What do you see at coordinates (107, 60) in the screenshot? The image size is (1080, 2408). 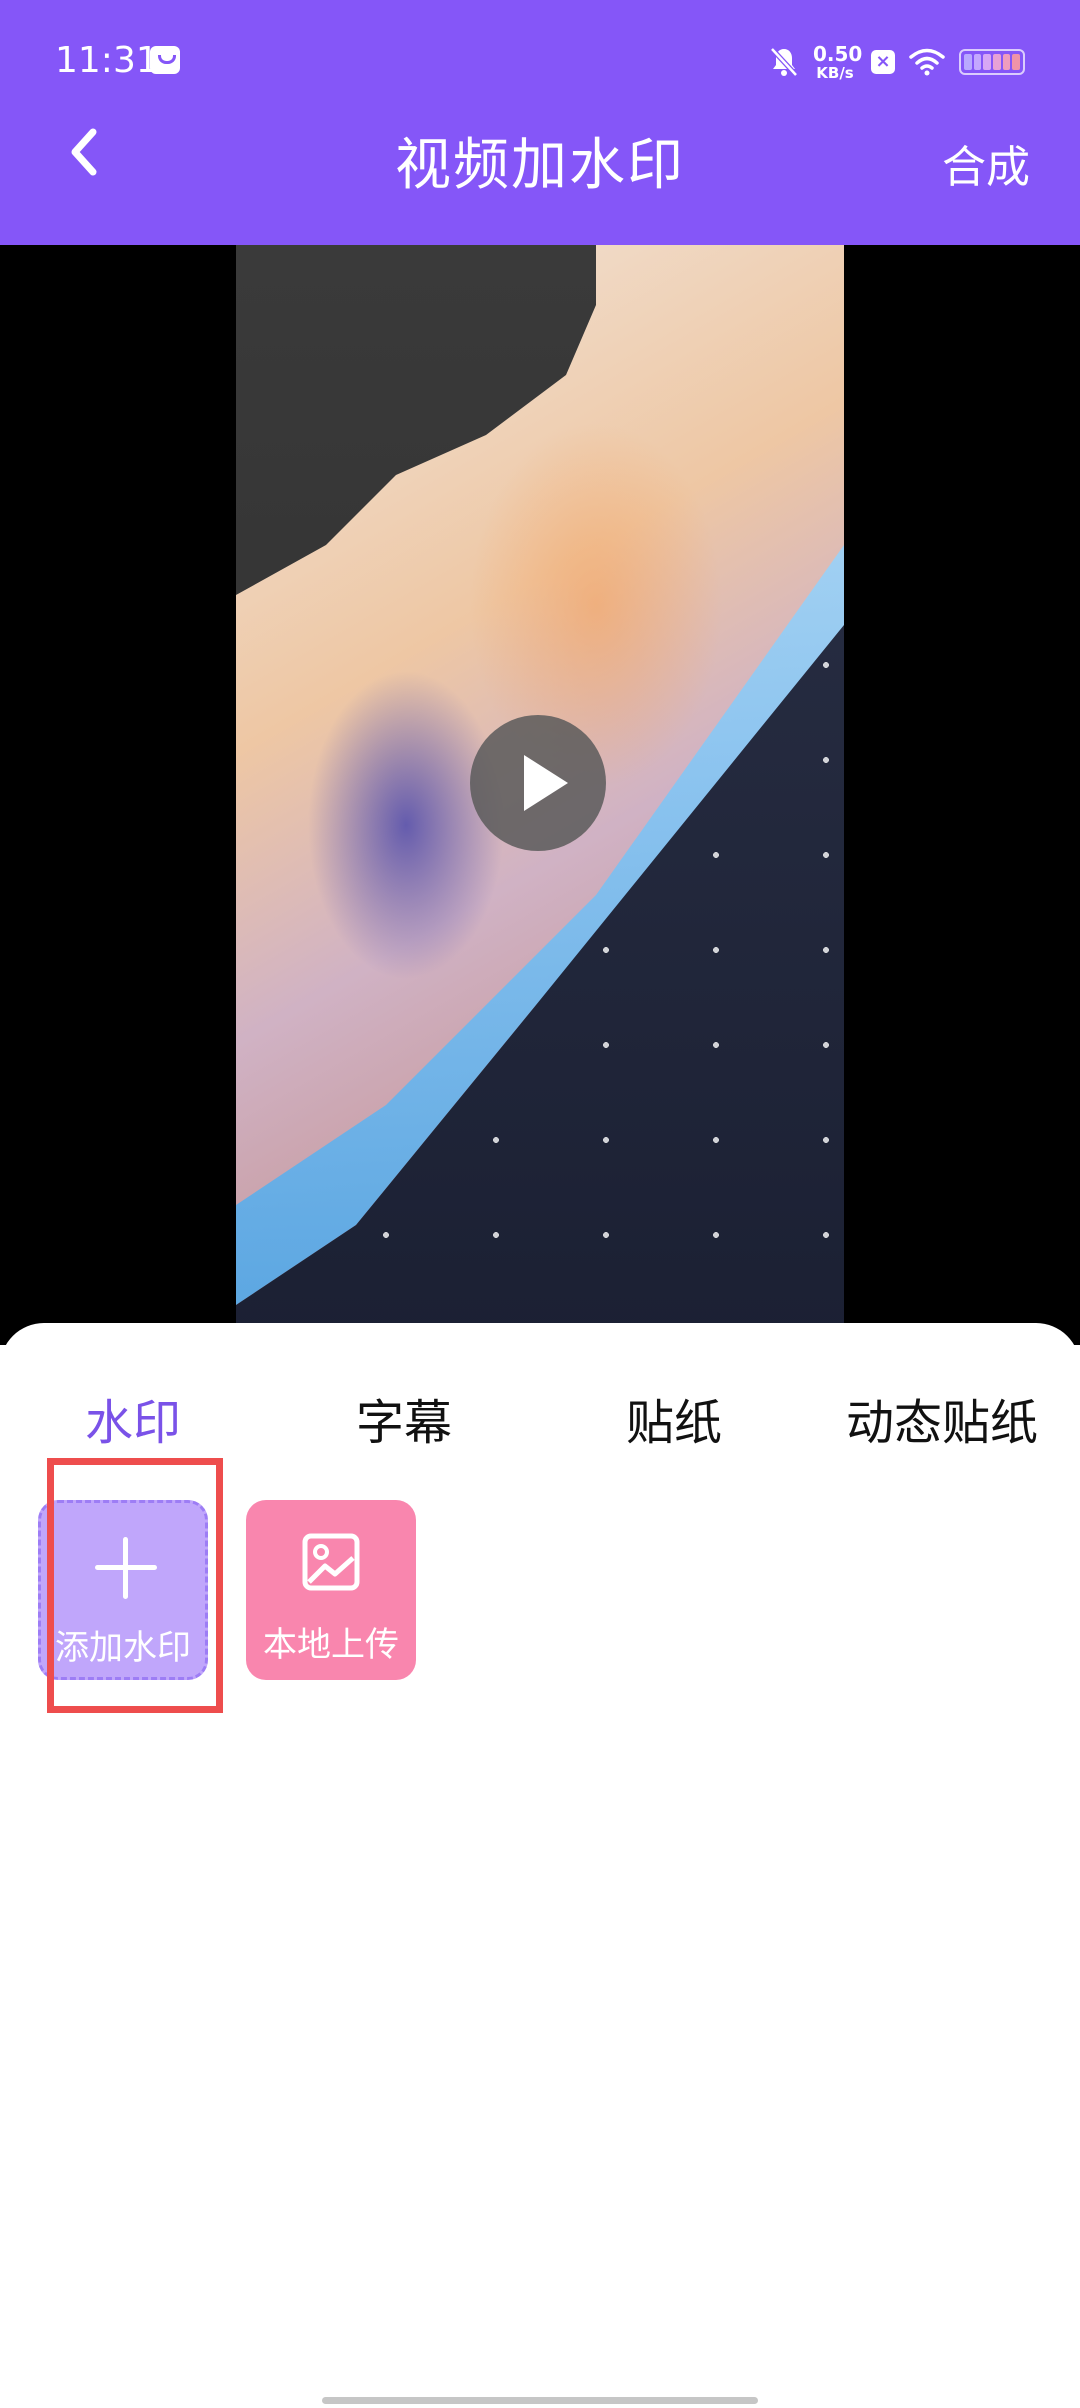 I see `status-time: 11:31` at bounding box center [107, 60].